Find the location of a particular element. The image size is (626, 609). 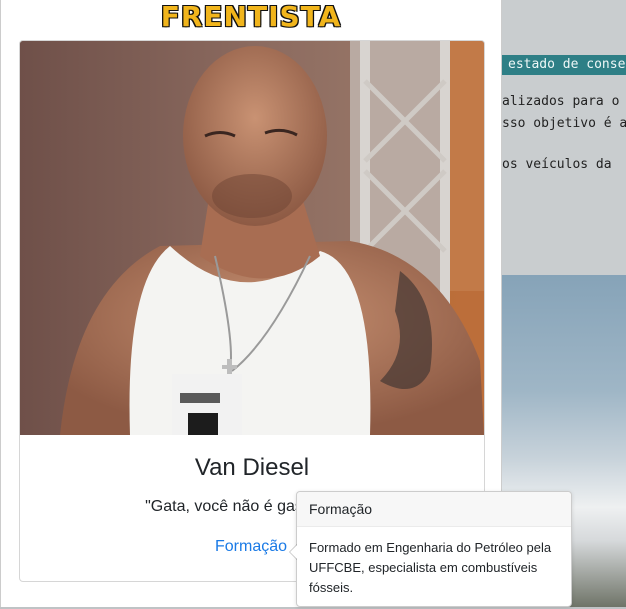

background-text-line: sso objetivo é a is located at coordinates (564, 123).